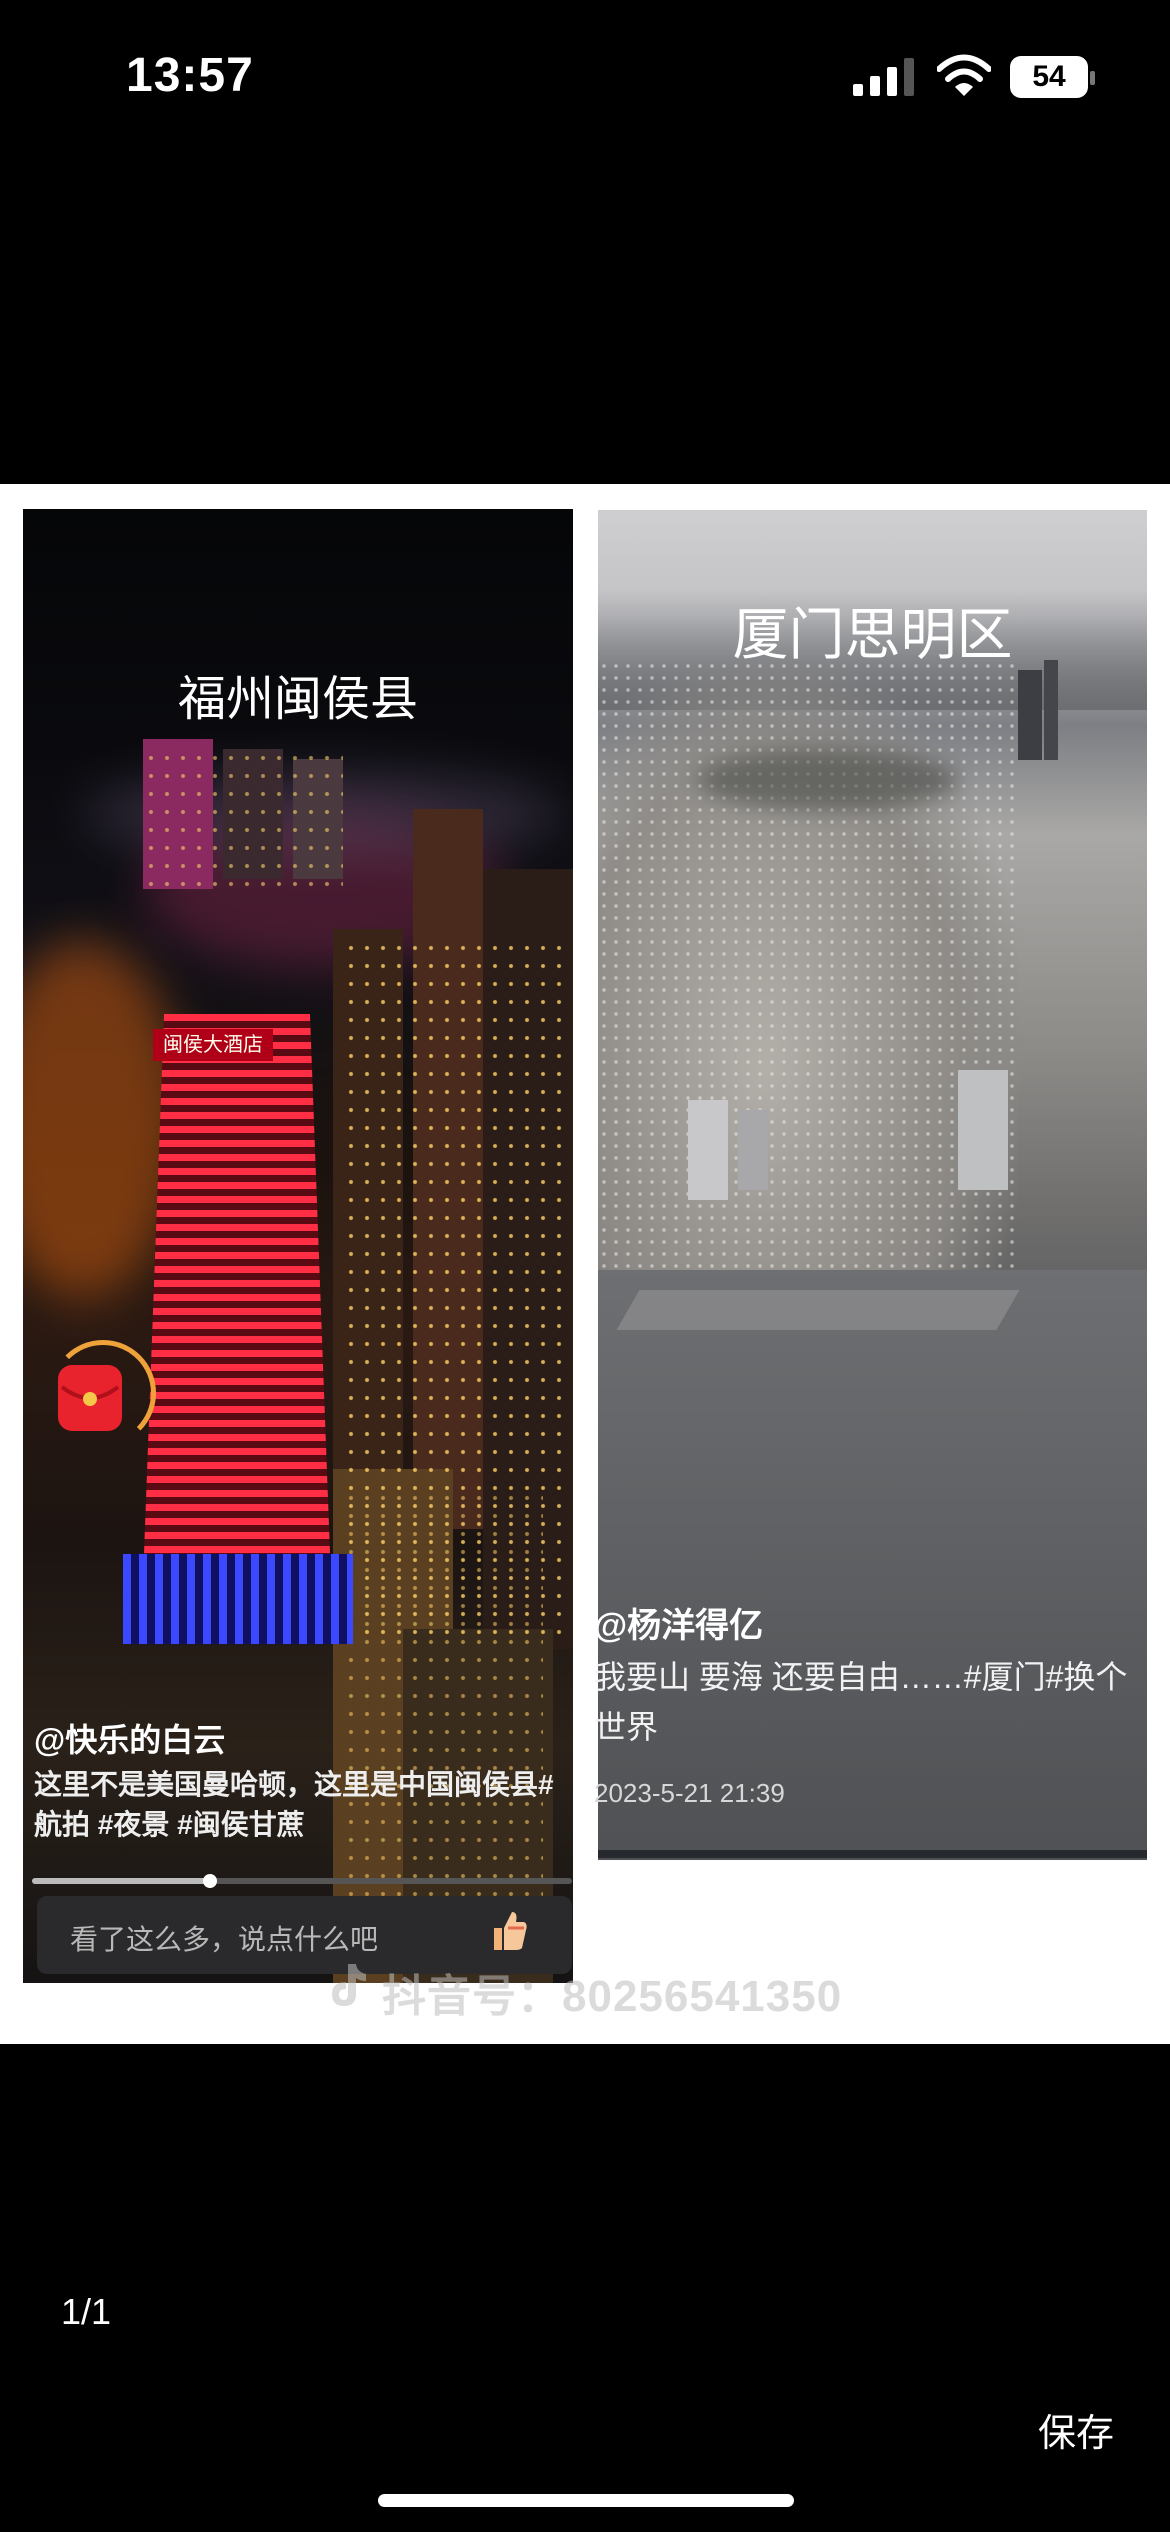  I want to click on tower-base, so click(238, 1599).